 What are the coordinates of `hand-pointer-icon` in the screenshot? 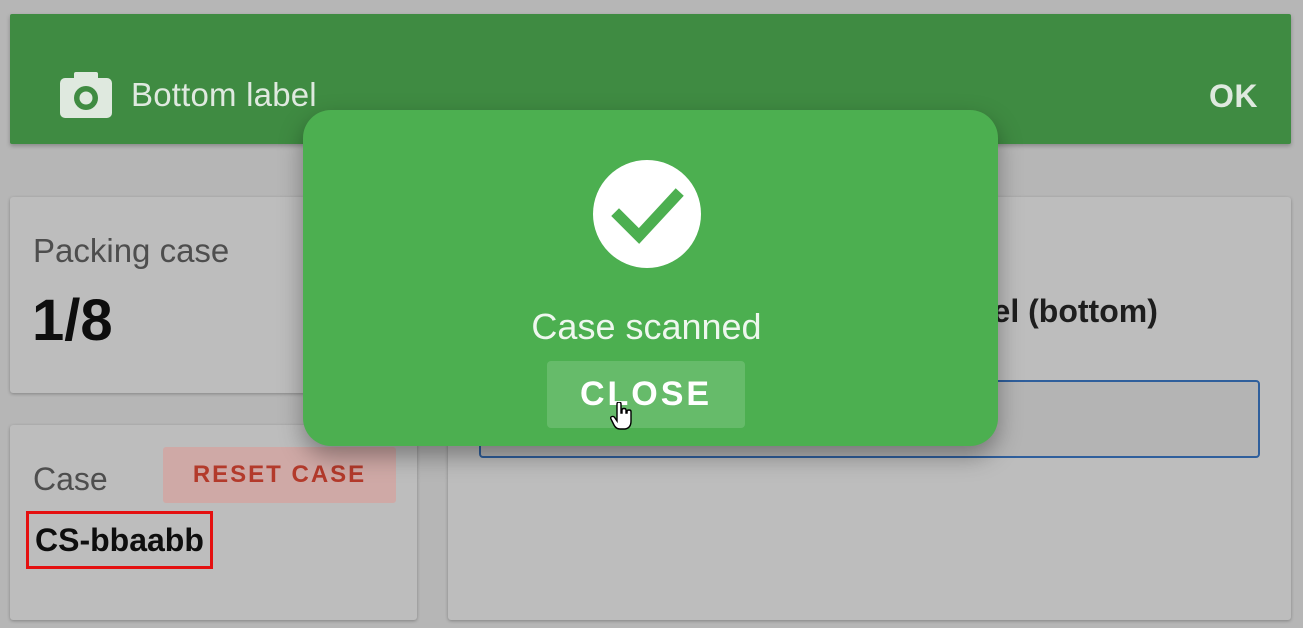 It's located at (621, 416).